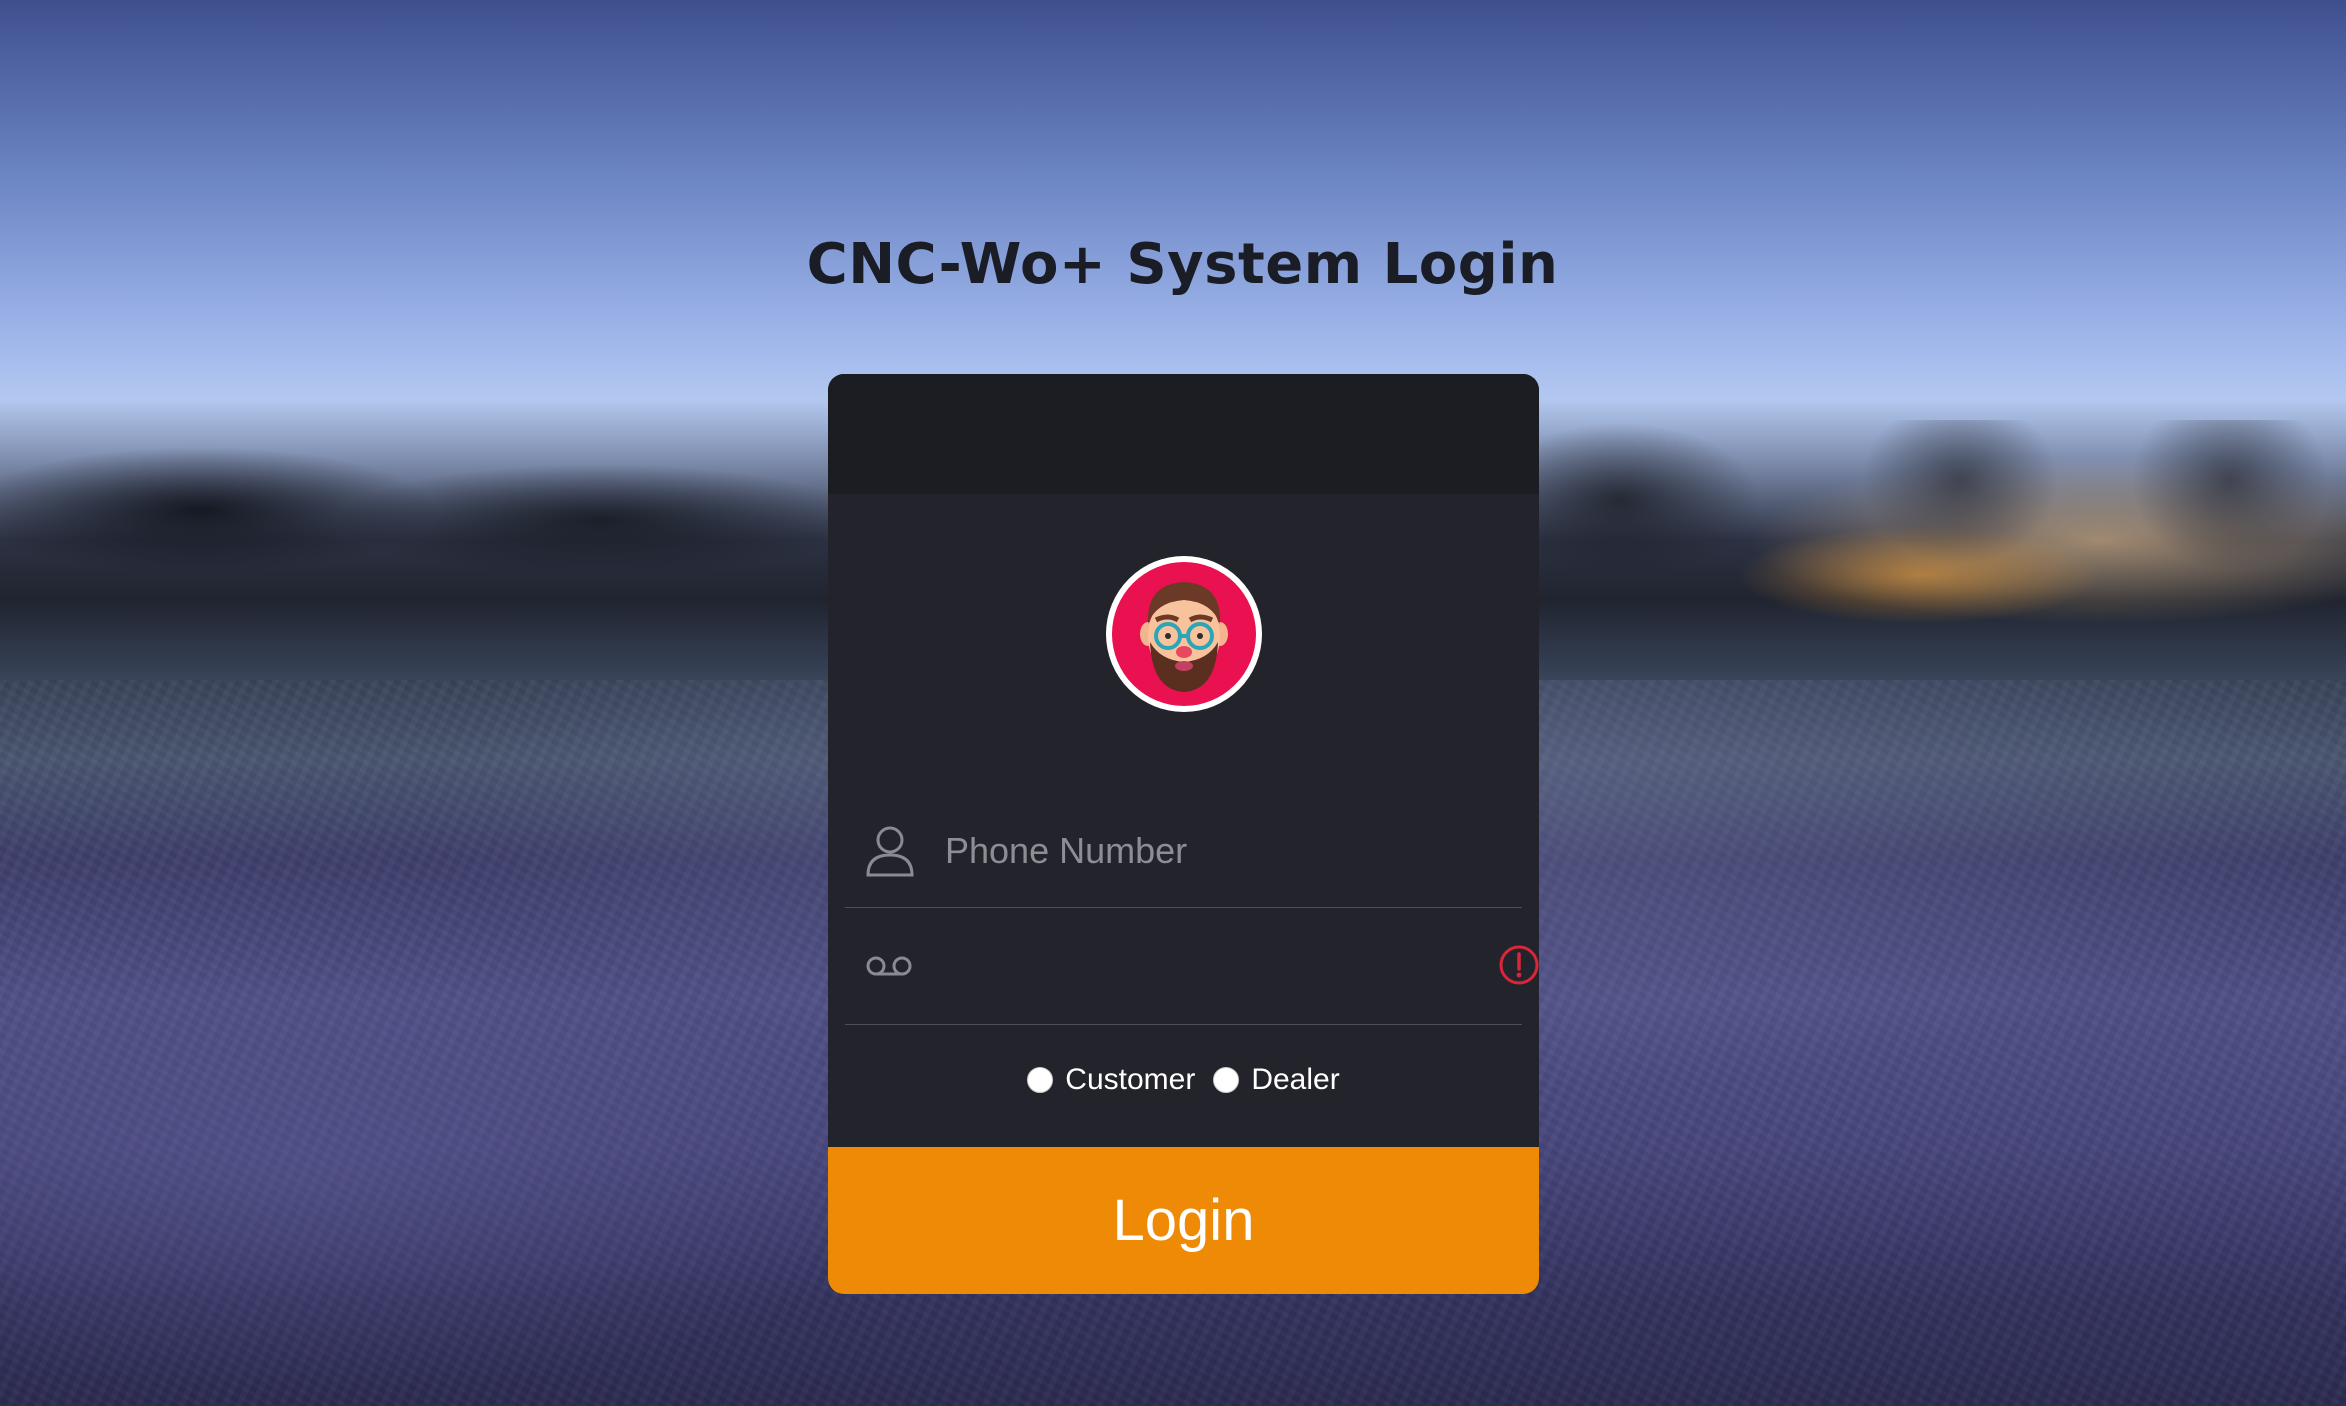 This screenshot has width=2346, height=1406. I want to click on card-header, so click(1183, 434).